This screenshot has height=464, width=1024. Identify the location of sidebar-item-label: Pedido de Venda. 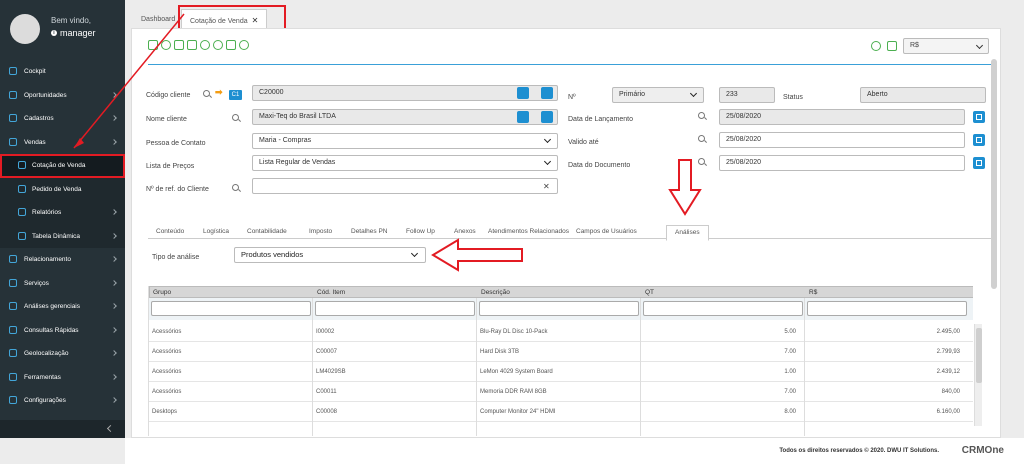
(57, 189).